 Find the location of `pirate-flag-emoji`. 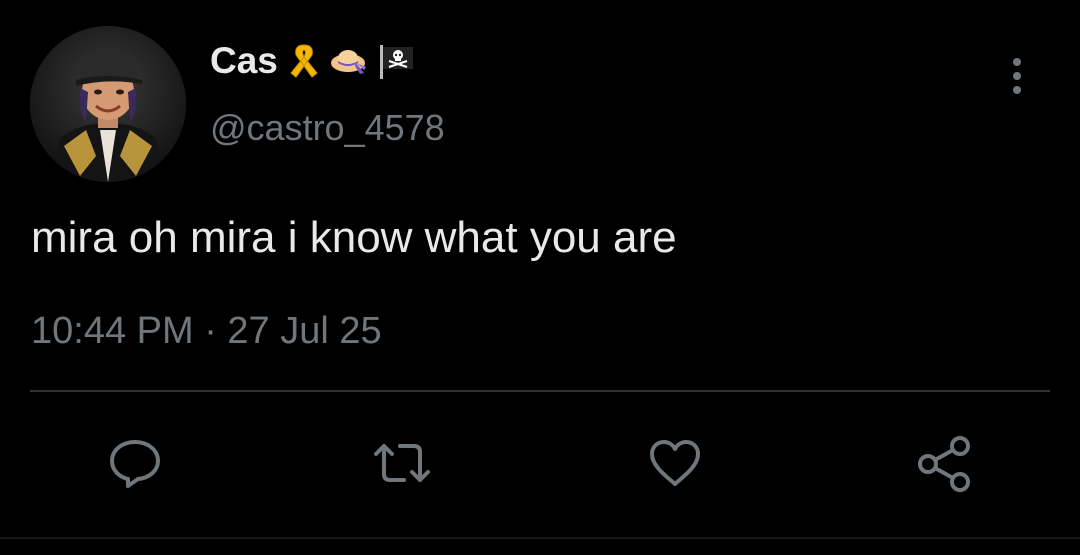

pirate-flag-emoji is located at coordinates (396, 61).